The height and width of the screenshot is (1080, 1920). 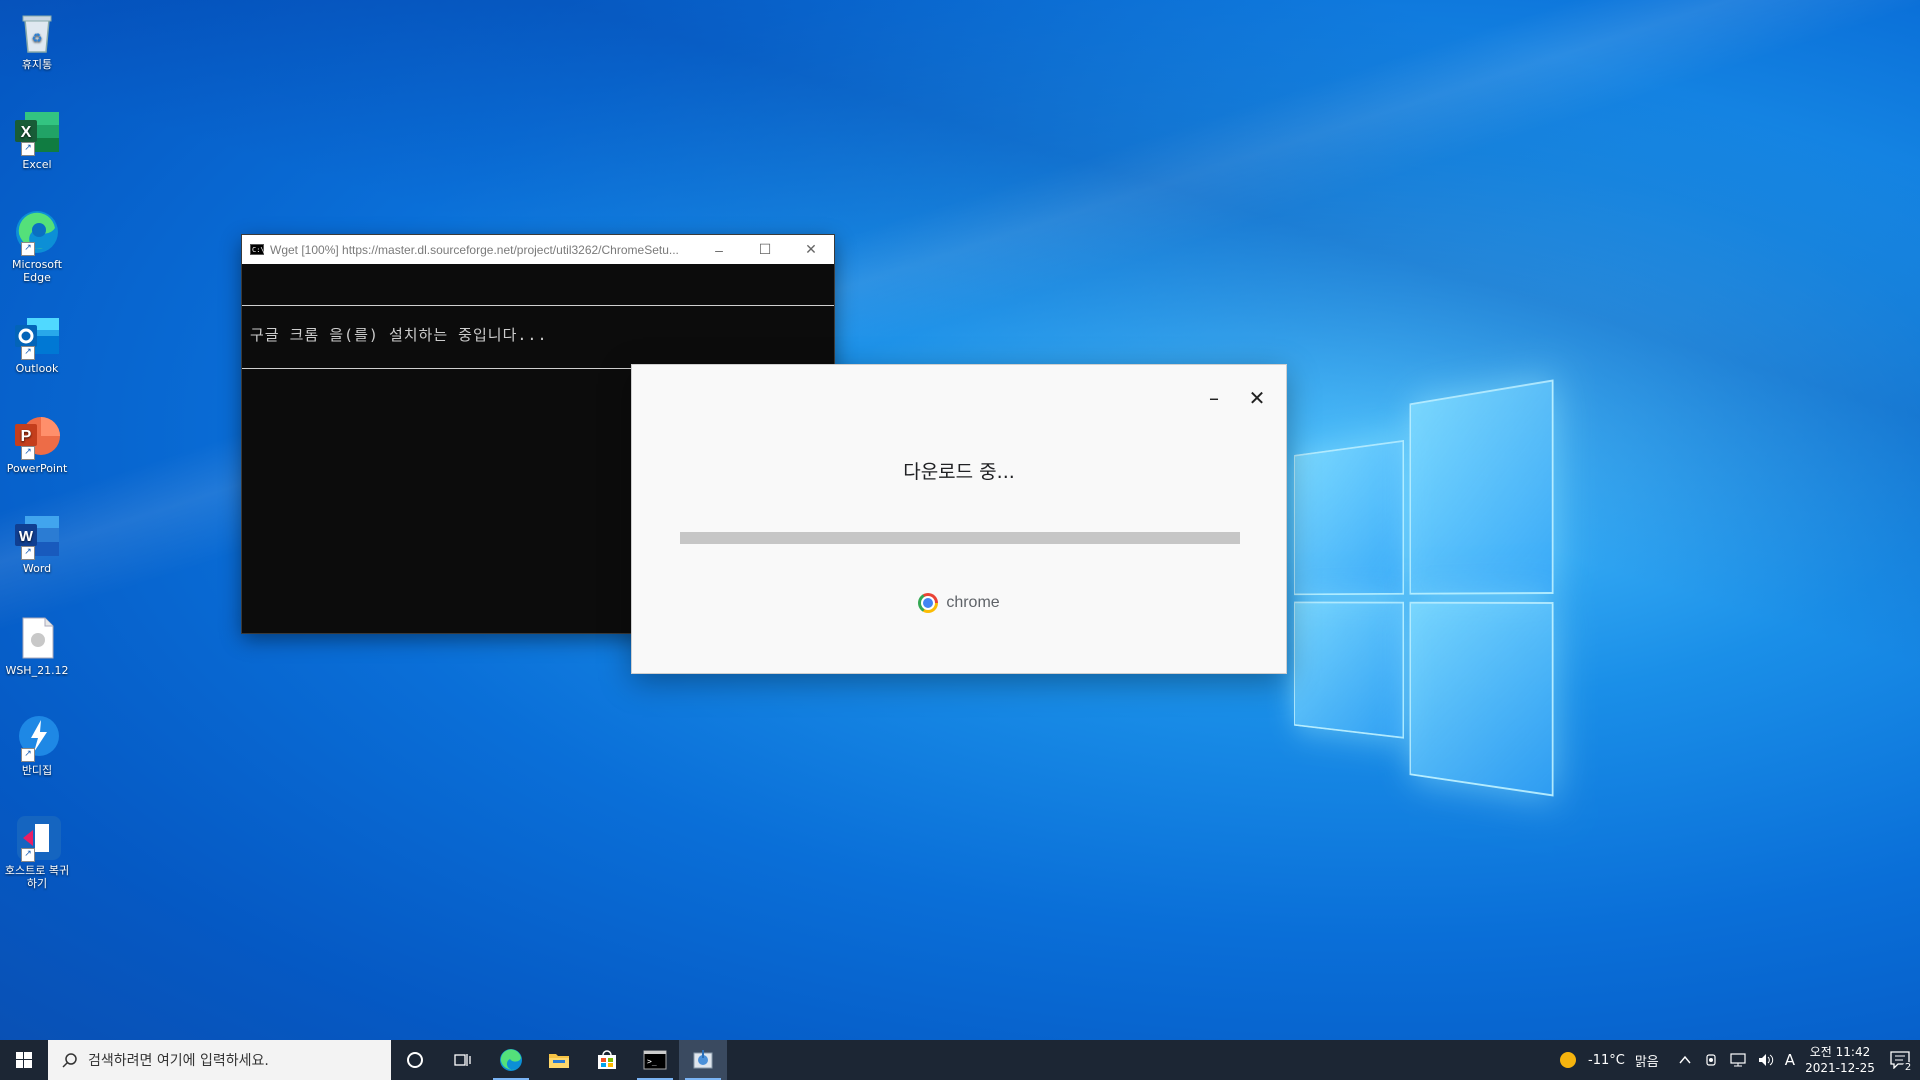 I want to click on notification-center-button: 2, so click(x=1900, y=1060).